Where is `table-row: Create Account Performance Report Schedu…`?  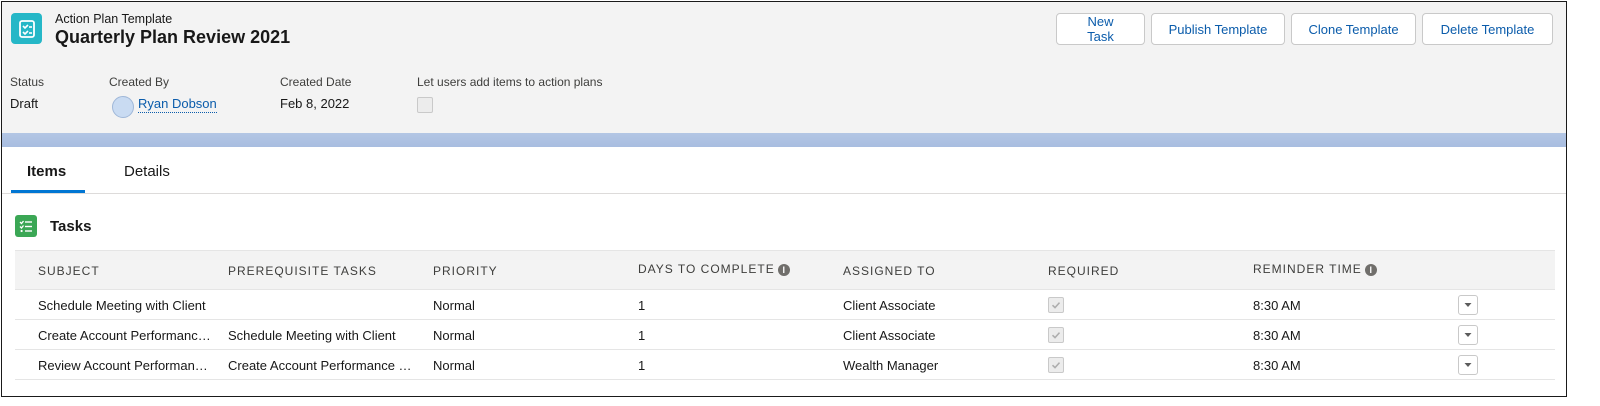 table-row: Create Account Performance Report Schedu… is located at coordinates (785, 335).